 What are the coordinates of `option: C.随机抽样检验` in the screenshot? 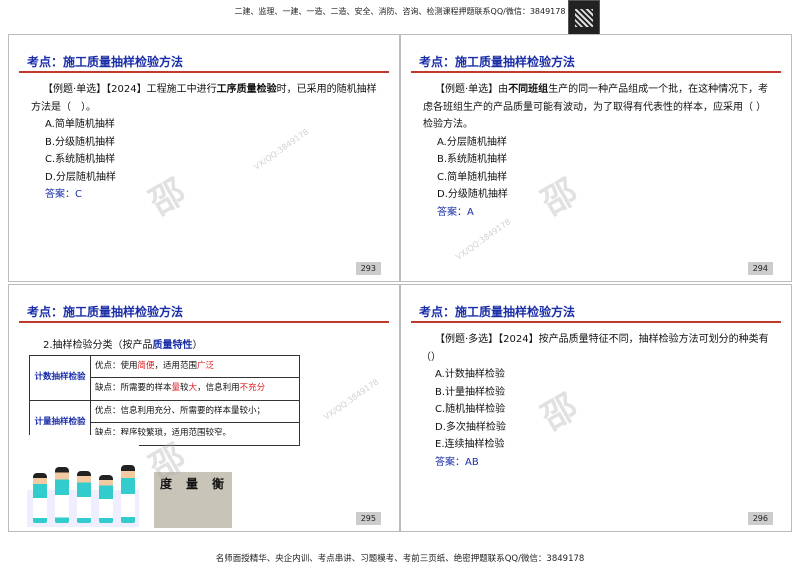 It's located at (470, 409).